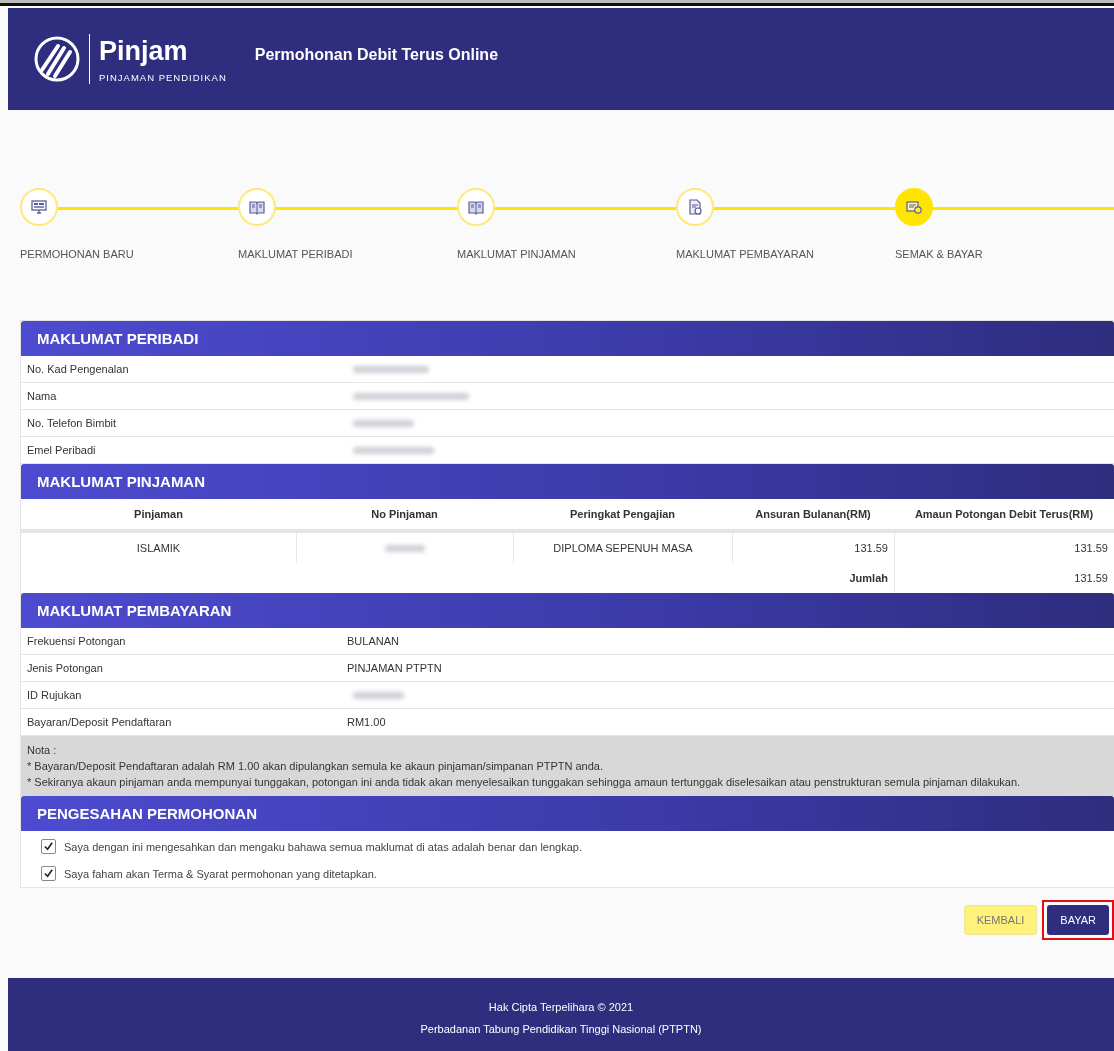 The height and width of the screenshot is (1051, 1114). I want to click on logo-name: Pinjam, so click(144, 50).